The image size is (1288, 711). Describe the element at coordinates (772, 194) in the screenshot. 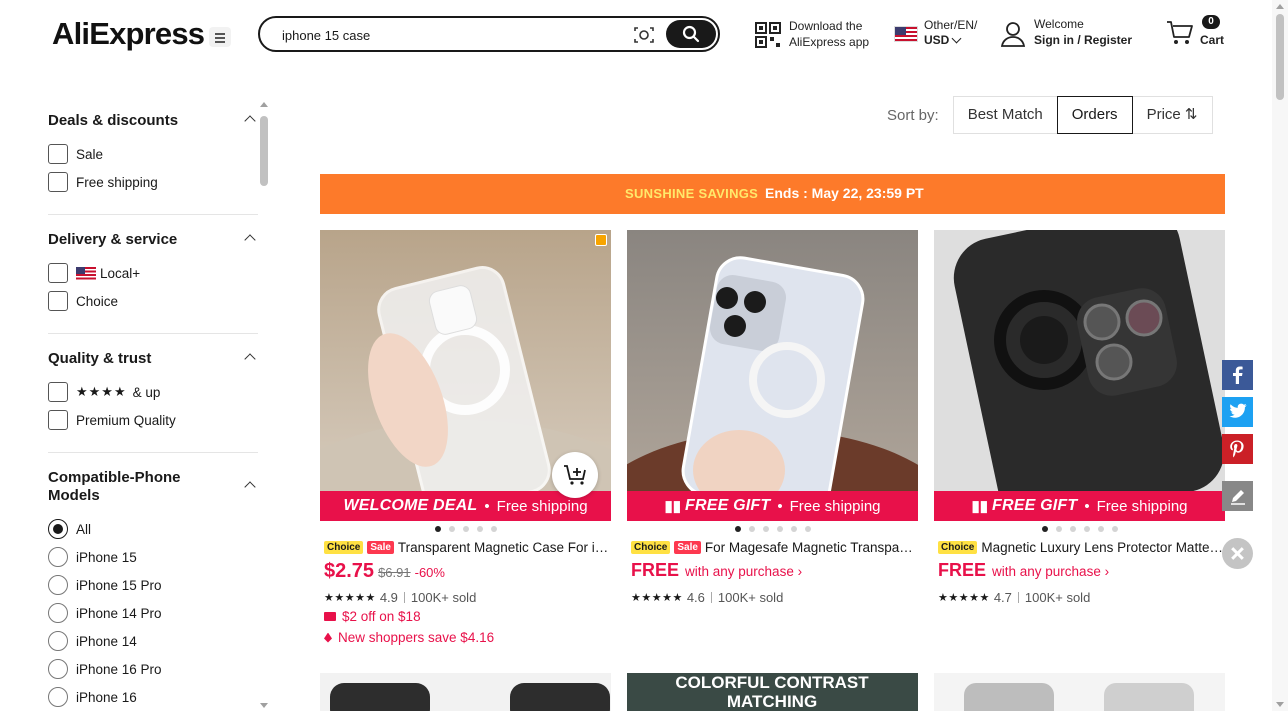

I see `promo-banner: SUNSHINE SAVINGS Ends : May 22, 23:59 PT` at that location.